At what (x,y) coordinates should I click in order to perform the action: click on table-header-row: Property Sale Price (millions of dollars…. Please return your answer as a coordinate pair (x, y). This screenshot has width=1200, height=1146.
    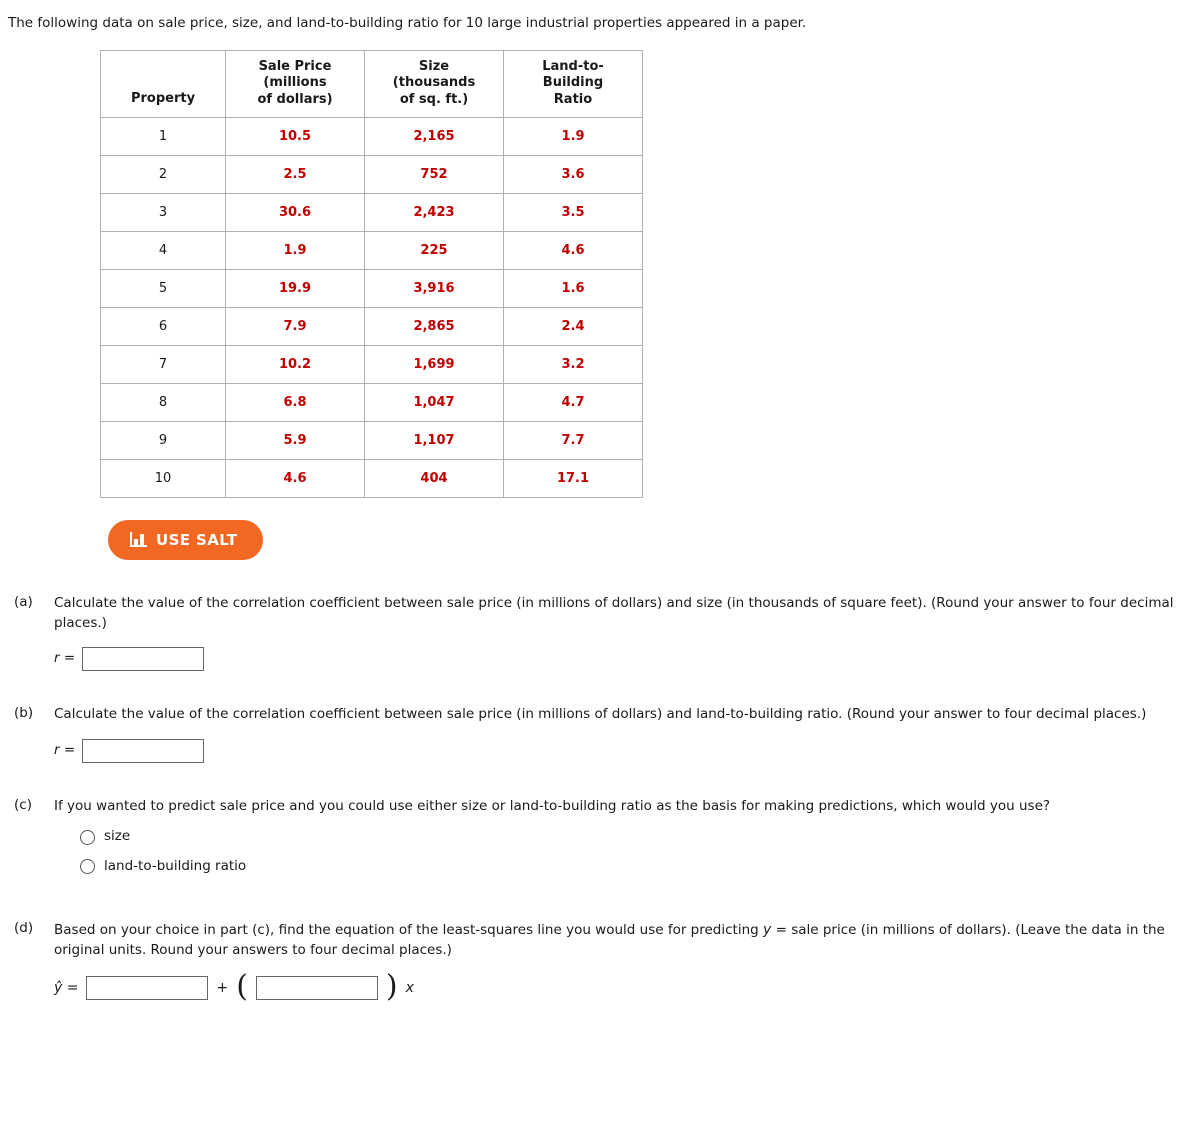
    Looking at the image, I should click on (371, 84).